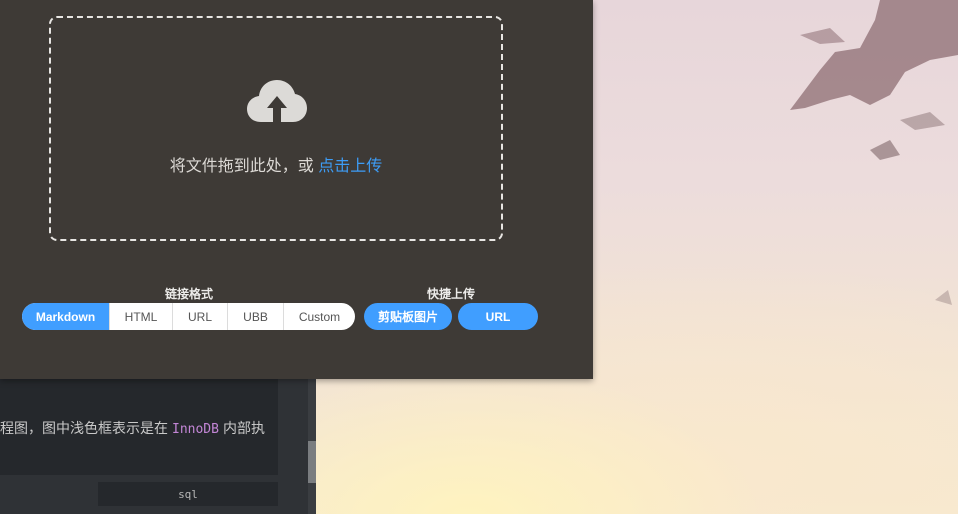  What do you see at coordinates (498, 316) in the screenshot?
I see `url-upload-button: URL` at bounding box center [498, 316].